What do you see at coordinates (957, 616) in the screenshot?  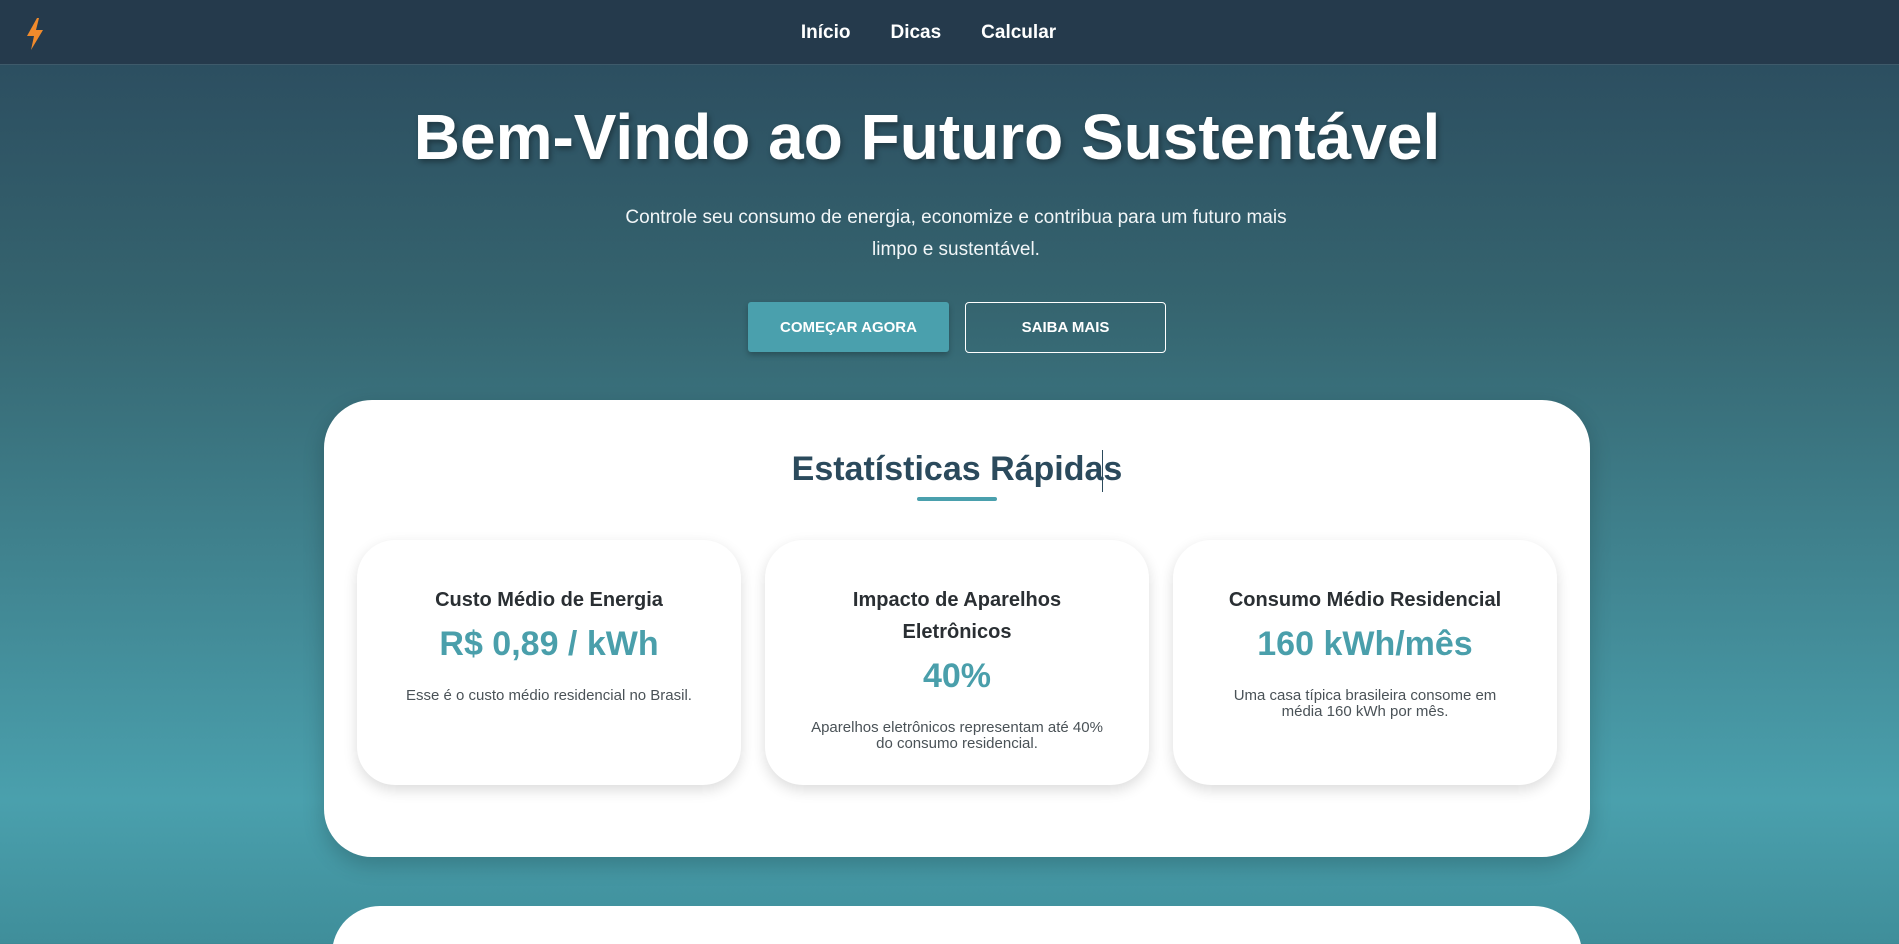 I see `stat-card-title: Impacto de Aparelhos Eletrônicos` at bounding box center [957, 616].